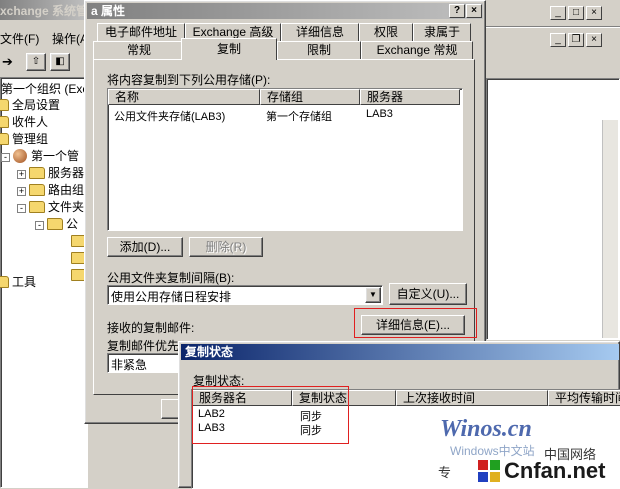  What do you see at coordinates (610, 229) in the screenshot?
I see `bg-scrollbar` at bounding box center [610, 229].